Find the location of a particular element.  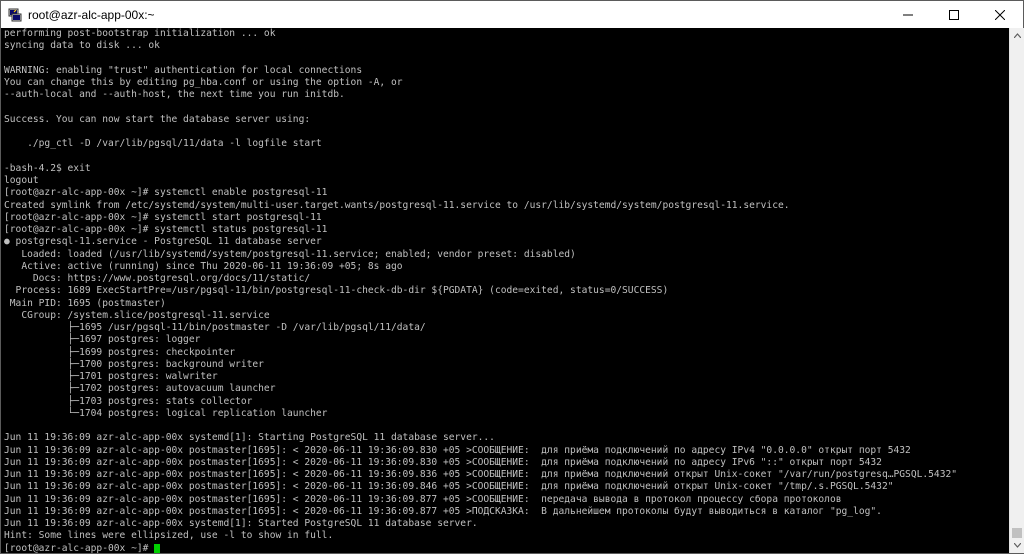

scroll-up-button is located at coordinates (1017, 35).